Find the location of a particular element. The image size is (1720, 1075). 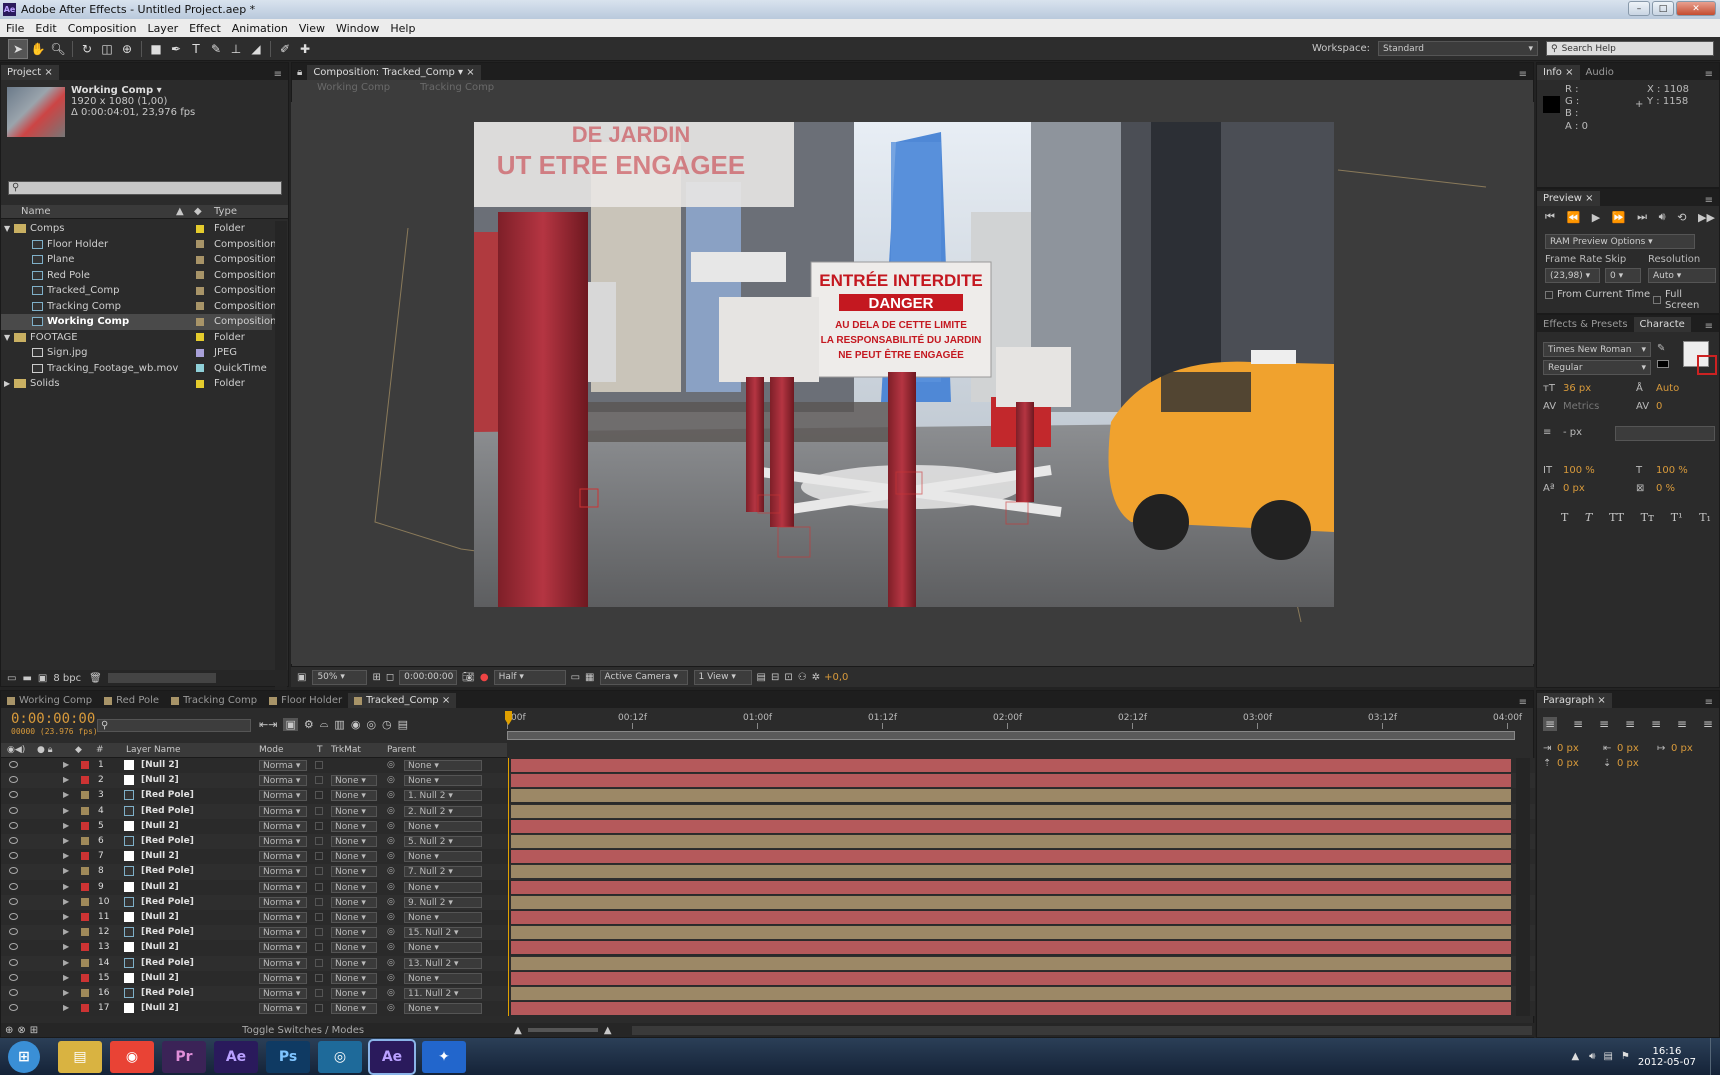

auto-keyframe-icon: ◷ is located at coordinates (387, 724).